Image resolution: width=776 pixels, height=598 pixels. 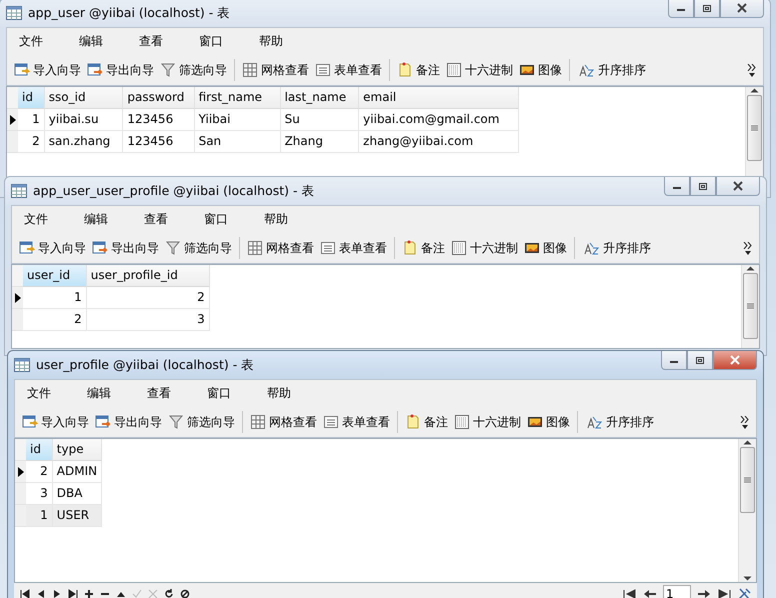 I want to click on column-header: password, so click(x=159, y=98).